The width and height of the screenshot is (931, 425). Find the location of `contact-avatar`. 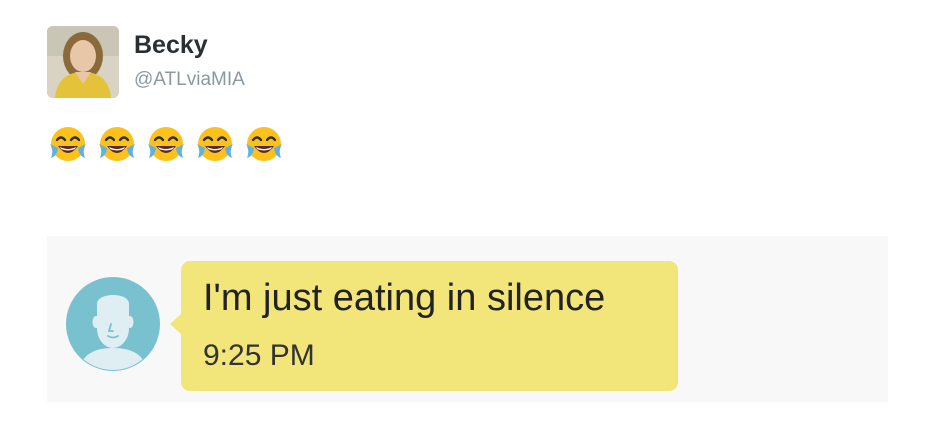

contact-avatar is located at coordinates (113, 324).